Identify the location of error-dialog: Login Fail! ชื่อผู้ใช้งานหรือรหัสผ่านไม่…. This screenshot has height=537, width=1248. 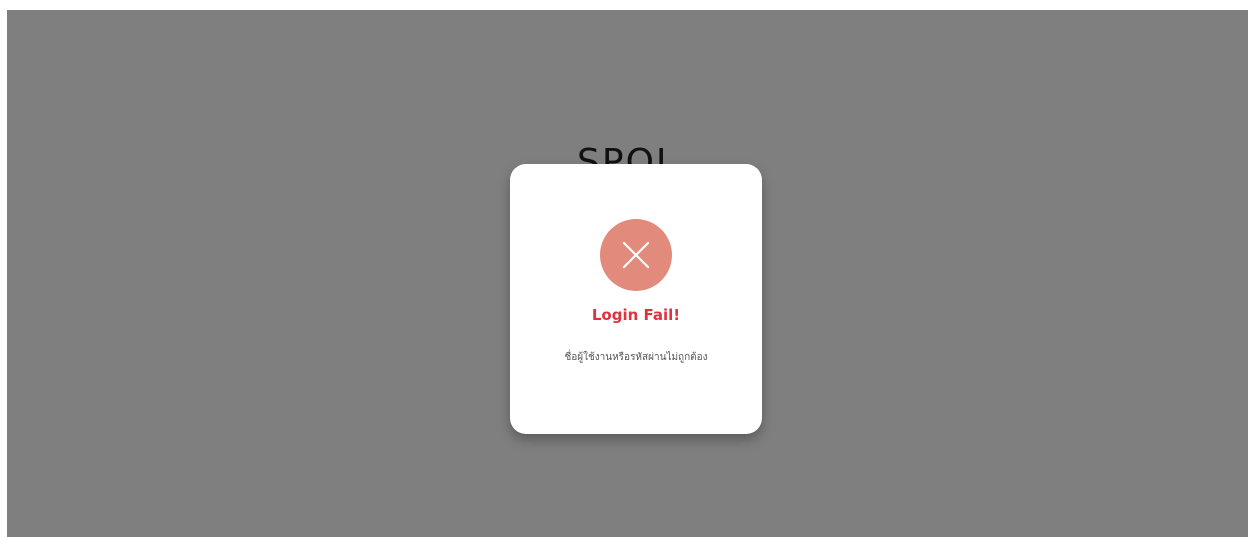
(636, 299).